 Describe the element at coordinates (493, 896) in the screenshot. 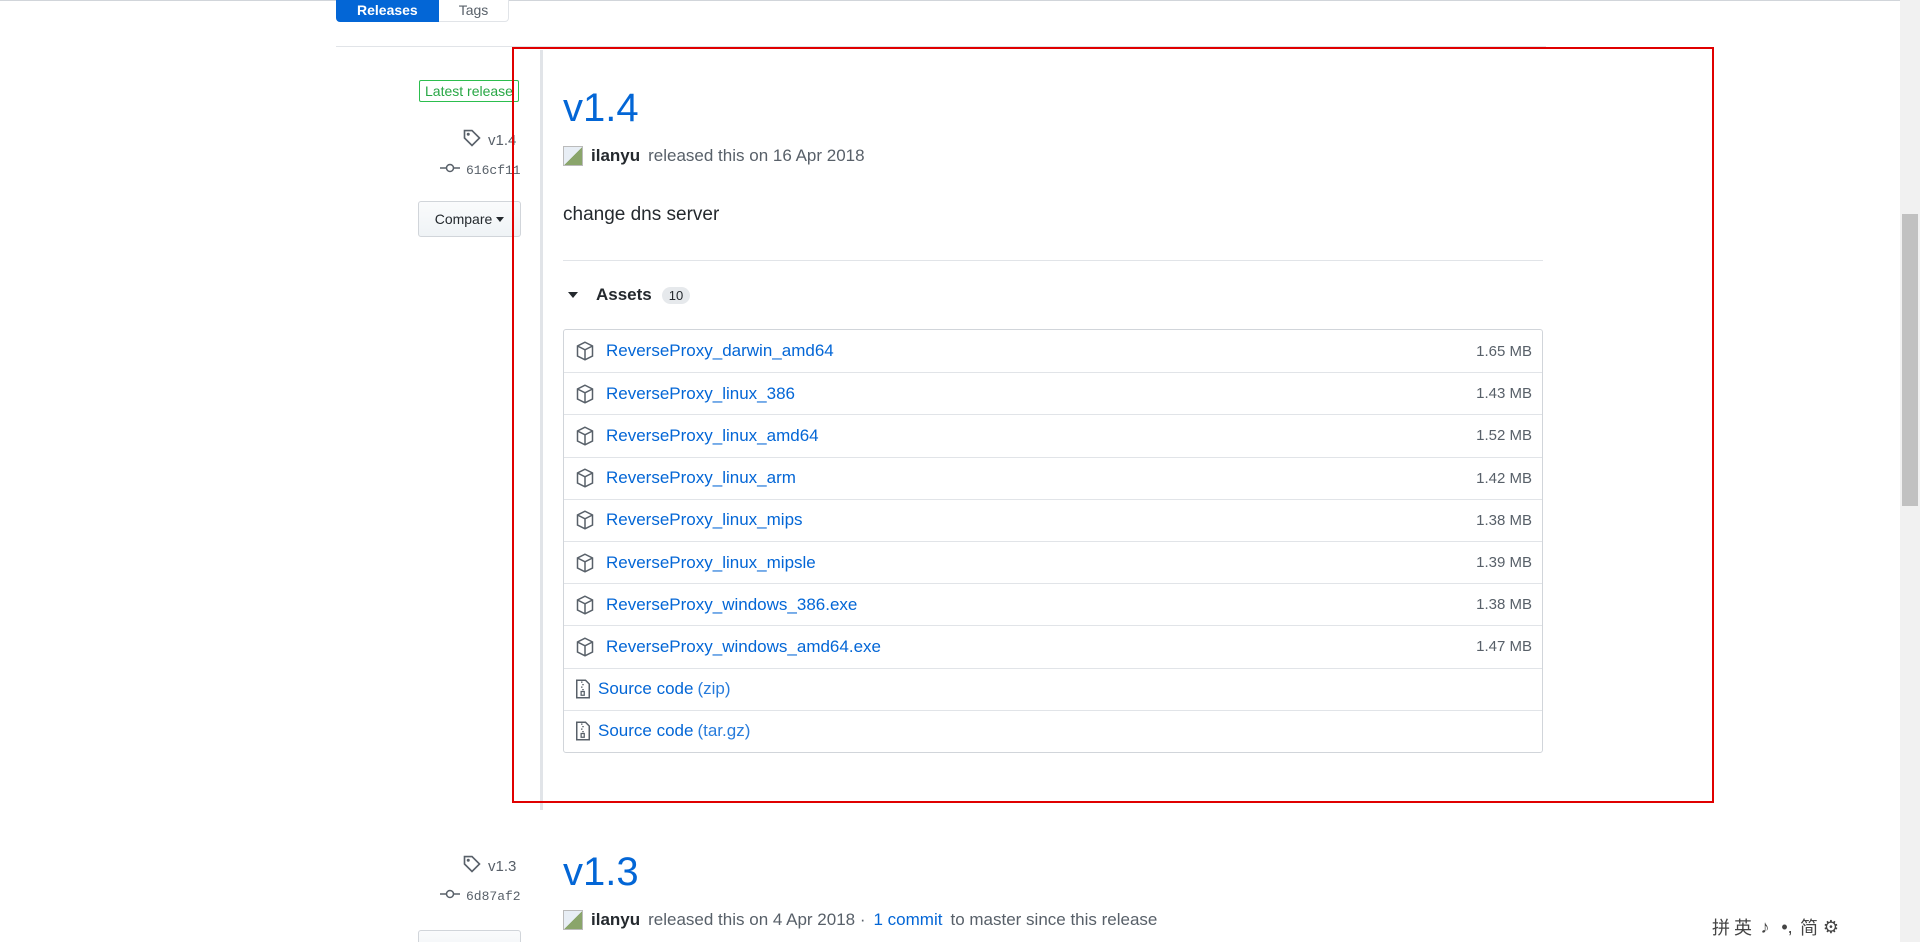

I see `commit-hash: 6d87af2` at that location.